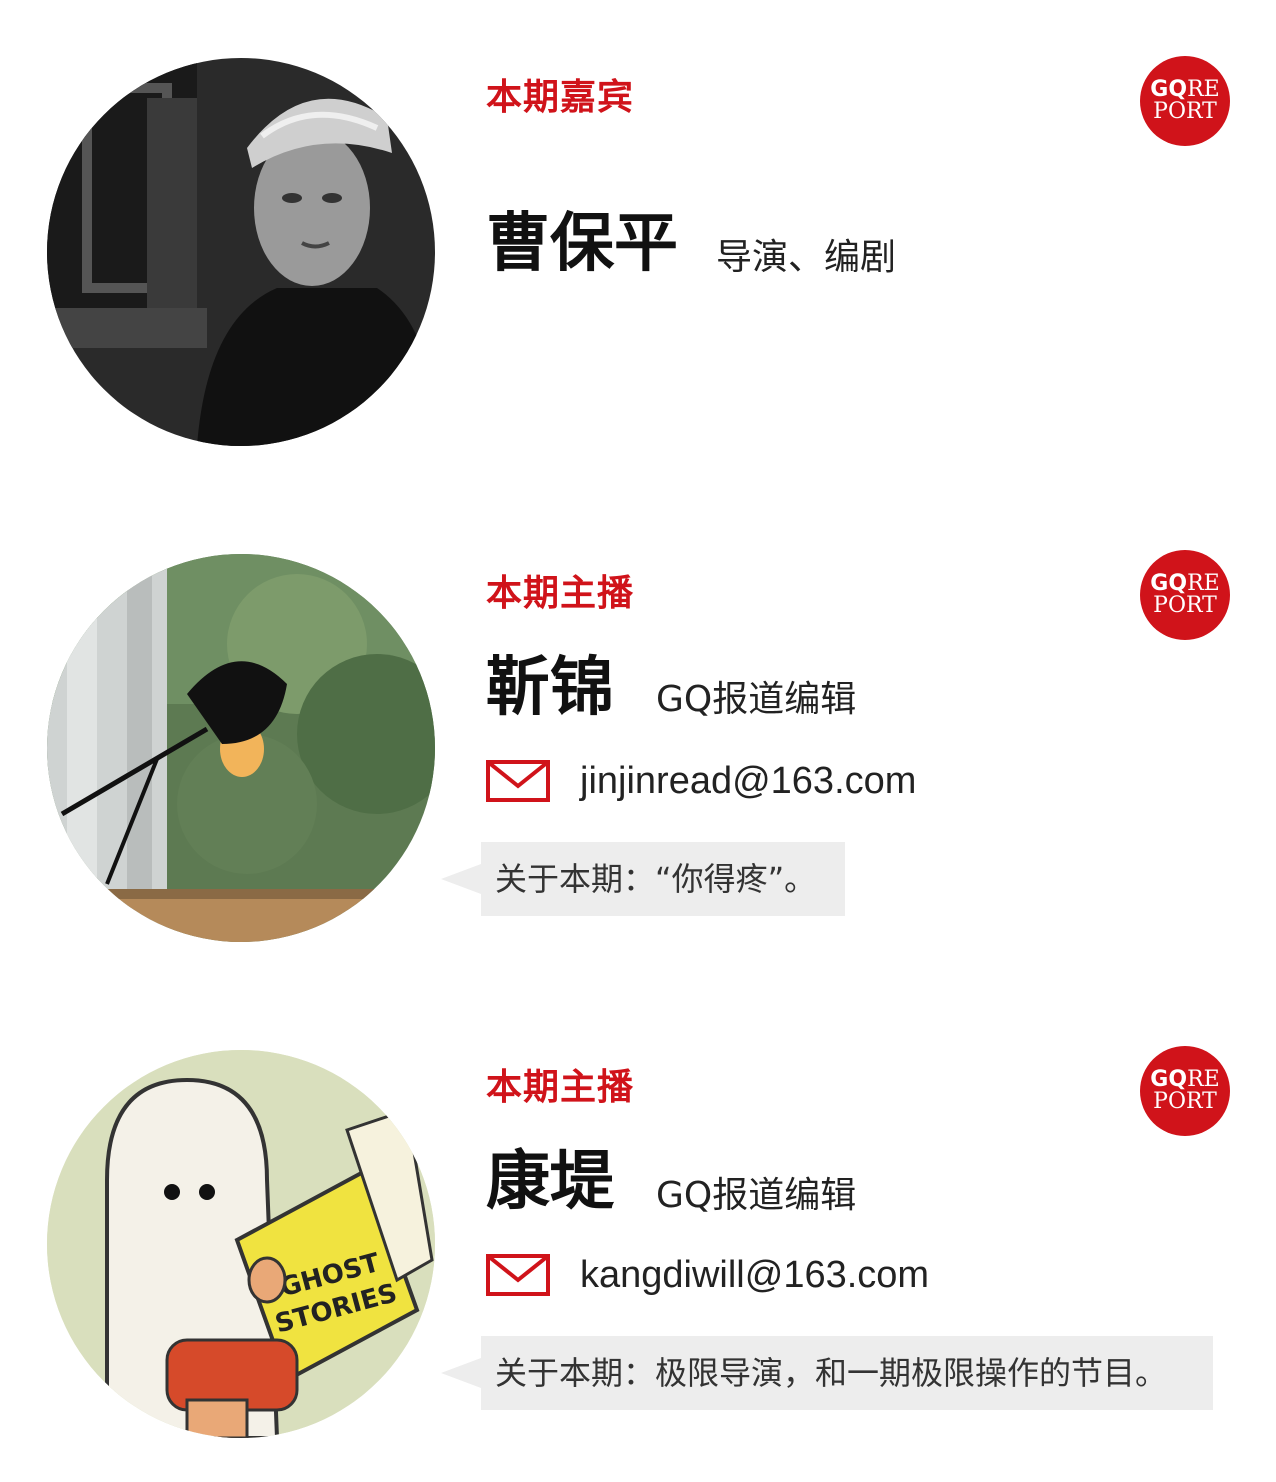 This screenshot has width=1276, height=1482. What do you see at coordinates (643, 879) in the screenshot?
I see `episode-note: 关于本期：“你得疼”。` at bounding box center [643, 879].